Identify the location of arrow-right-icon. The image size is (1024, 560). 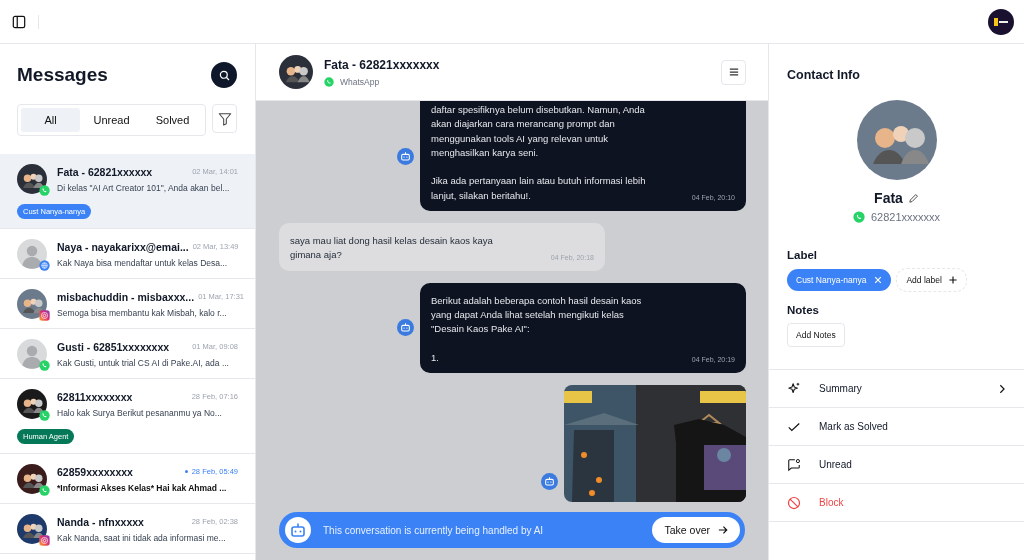
(723, 530).